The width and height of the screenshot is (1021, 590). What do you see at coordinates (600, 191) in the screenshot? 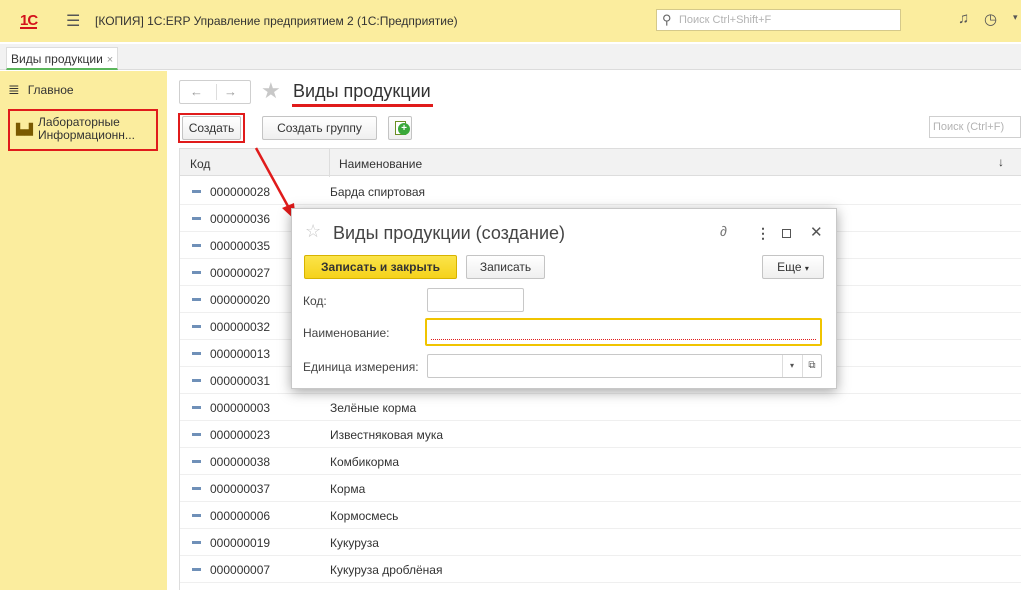
I see `table-row: 000000028 Барда спиртовая` at bounding box center [600, 191].